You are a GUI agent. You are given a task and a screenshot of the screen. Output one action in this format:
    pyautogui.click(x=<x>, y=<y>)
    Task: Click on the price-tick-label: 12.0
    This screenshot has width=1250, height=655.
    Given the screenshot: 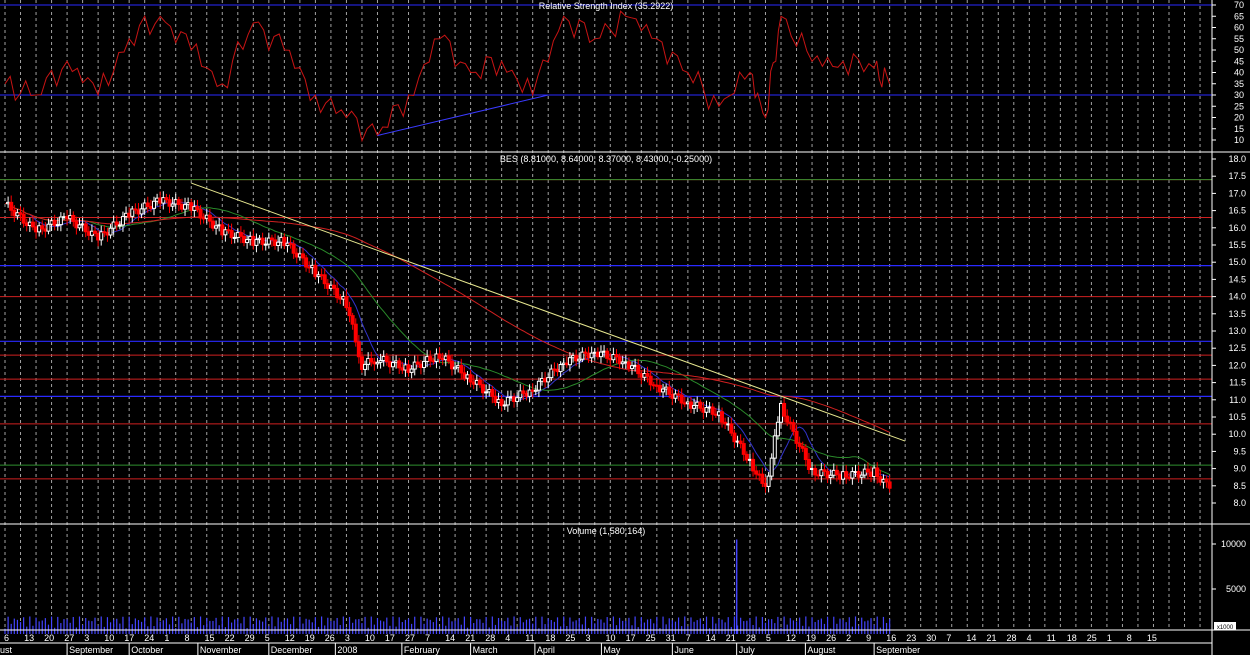 What is the action you would take?
    pyautogui.click(x=1237, y=365)
    